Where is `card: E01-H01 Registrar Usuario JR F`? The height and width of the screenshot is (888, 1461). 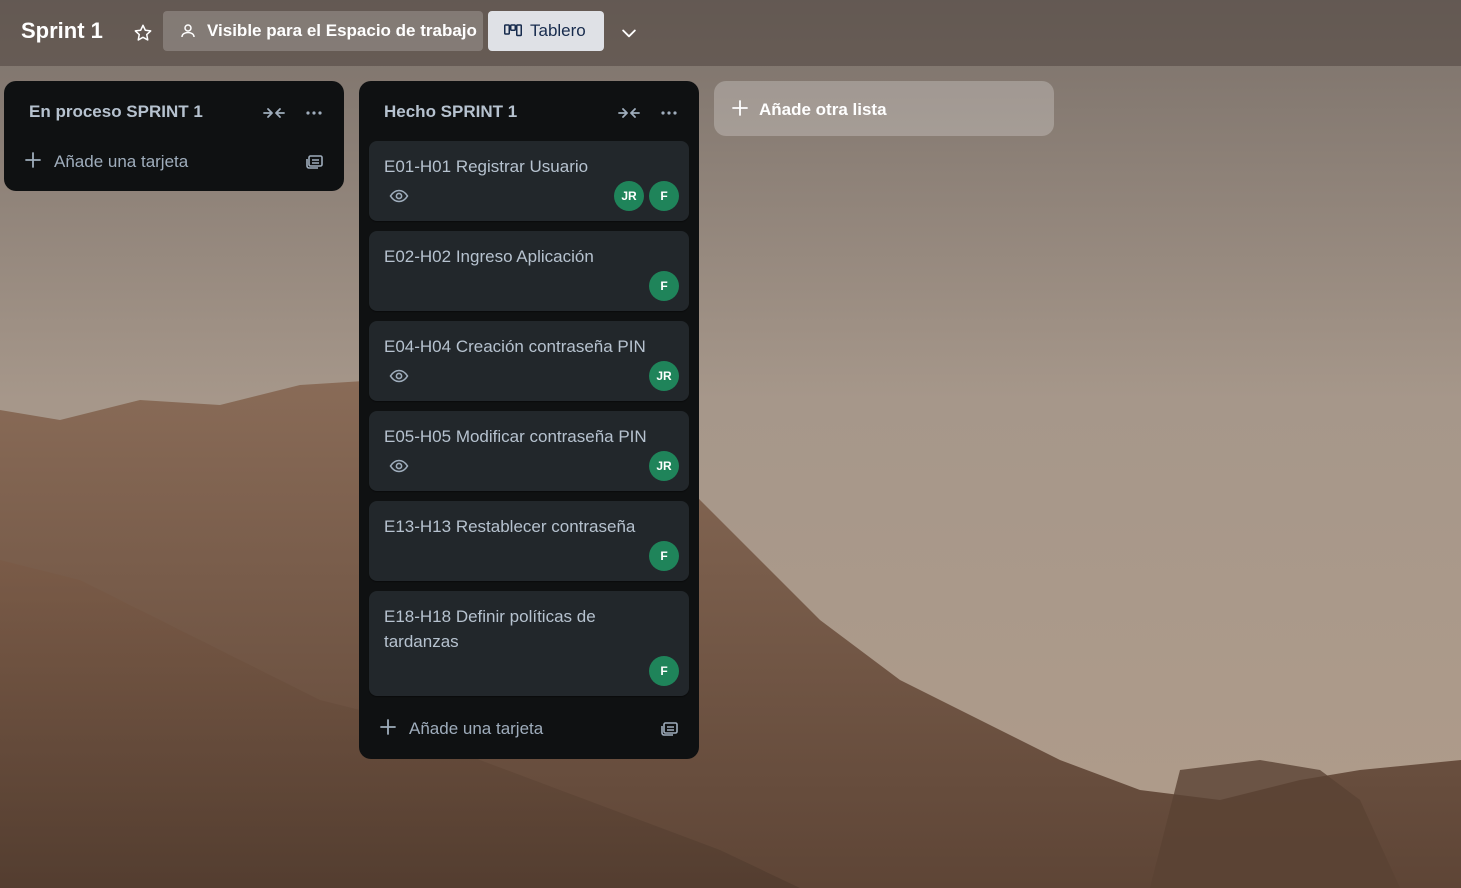 card: E01-H01 Registrar Usuario JR F is located at coordinates (529, 181).